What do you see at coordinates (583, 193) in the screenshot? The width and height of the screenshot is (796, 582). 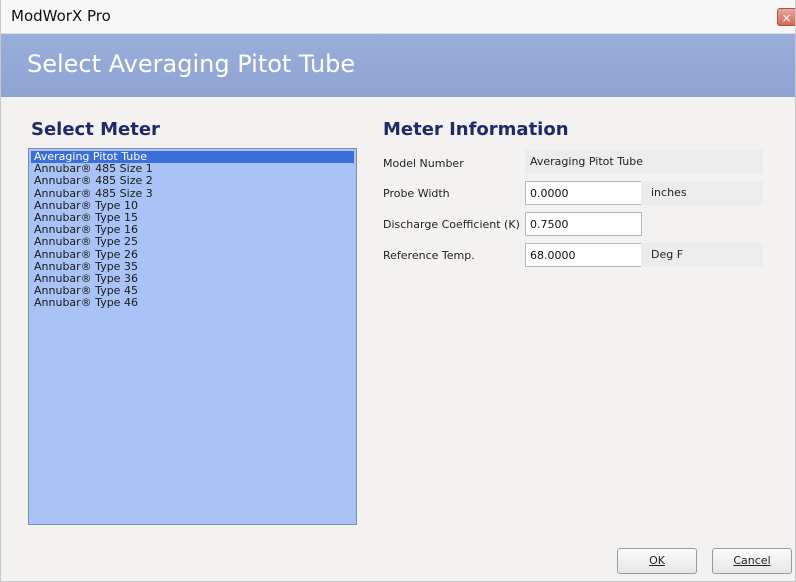 I see `probe-width-input` at bounding box center [583, 193].